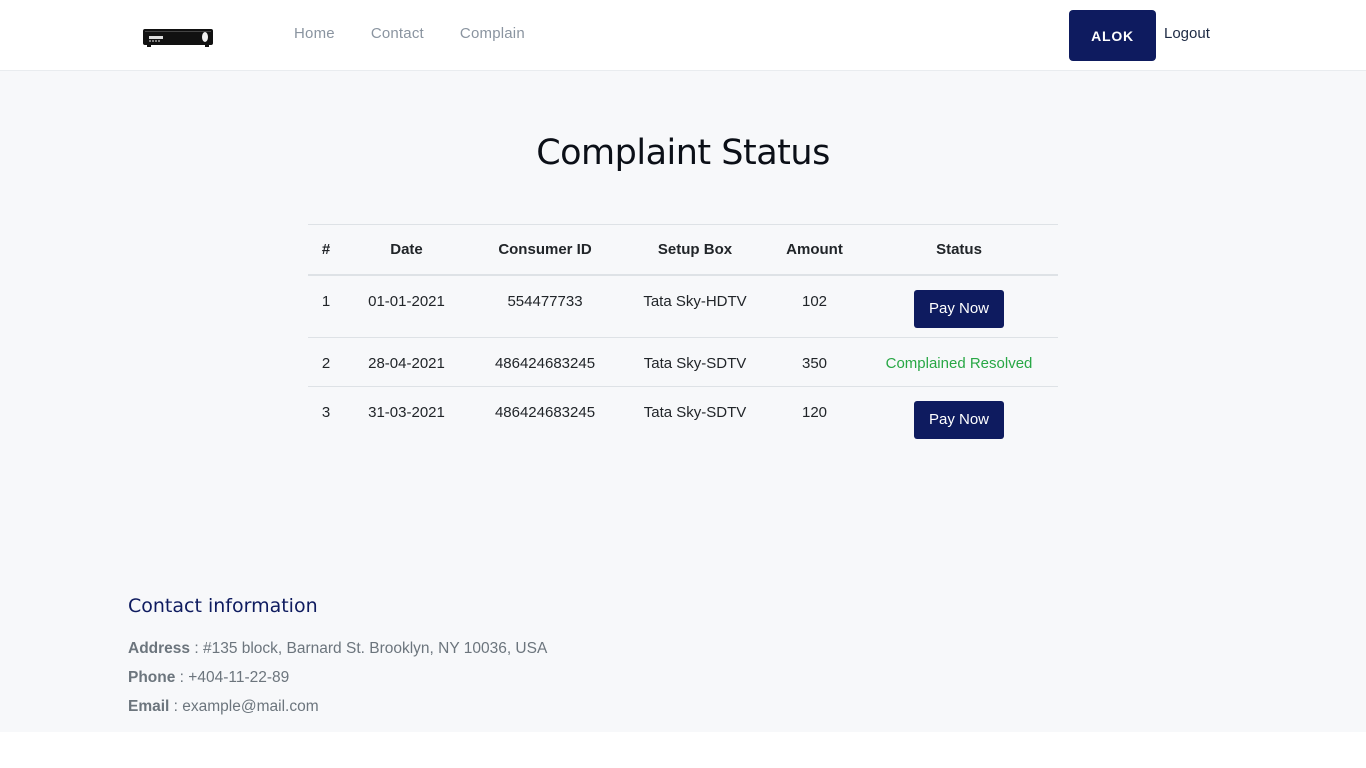  Describe the element at coordinates (695, 250) in the screenshot. I see `column-header-setup-box: Setup Box` at that location.